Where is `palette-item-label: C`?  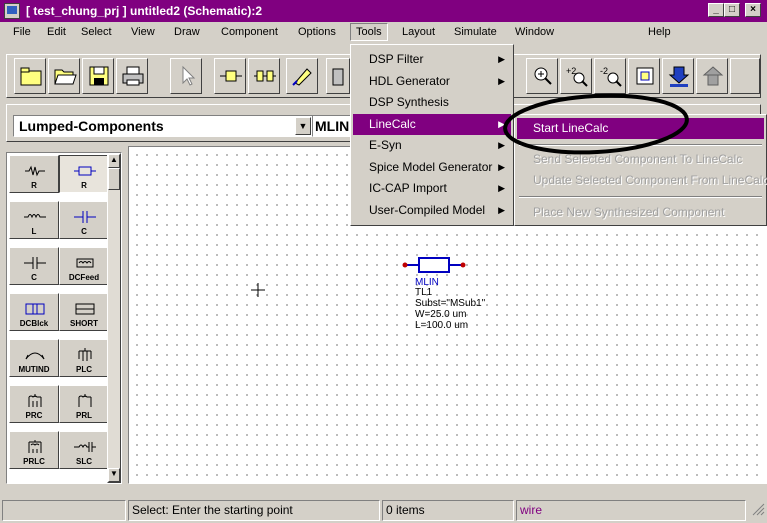 palette-item-label: C is located at coordinates (84, 231).